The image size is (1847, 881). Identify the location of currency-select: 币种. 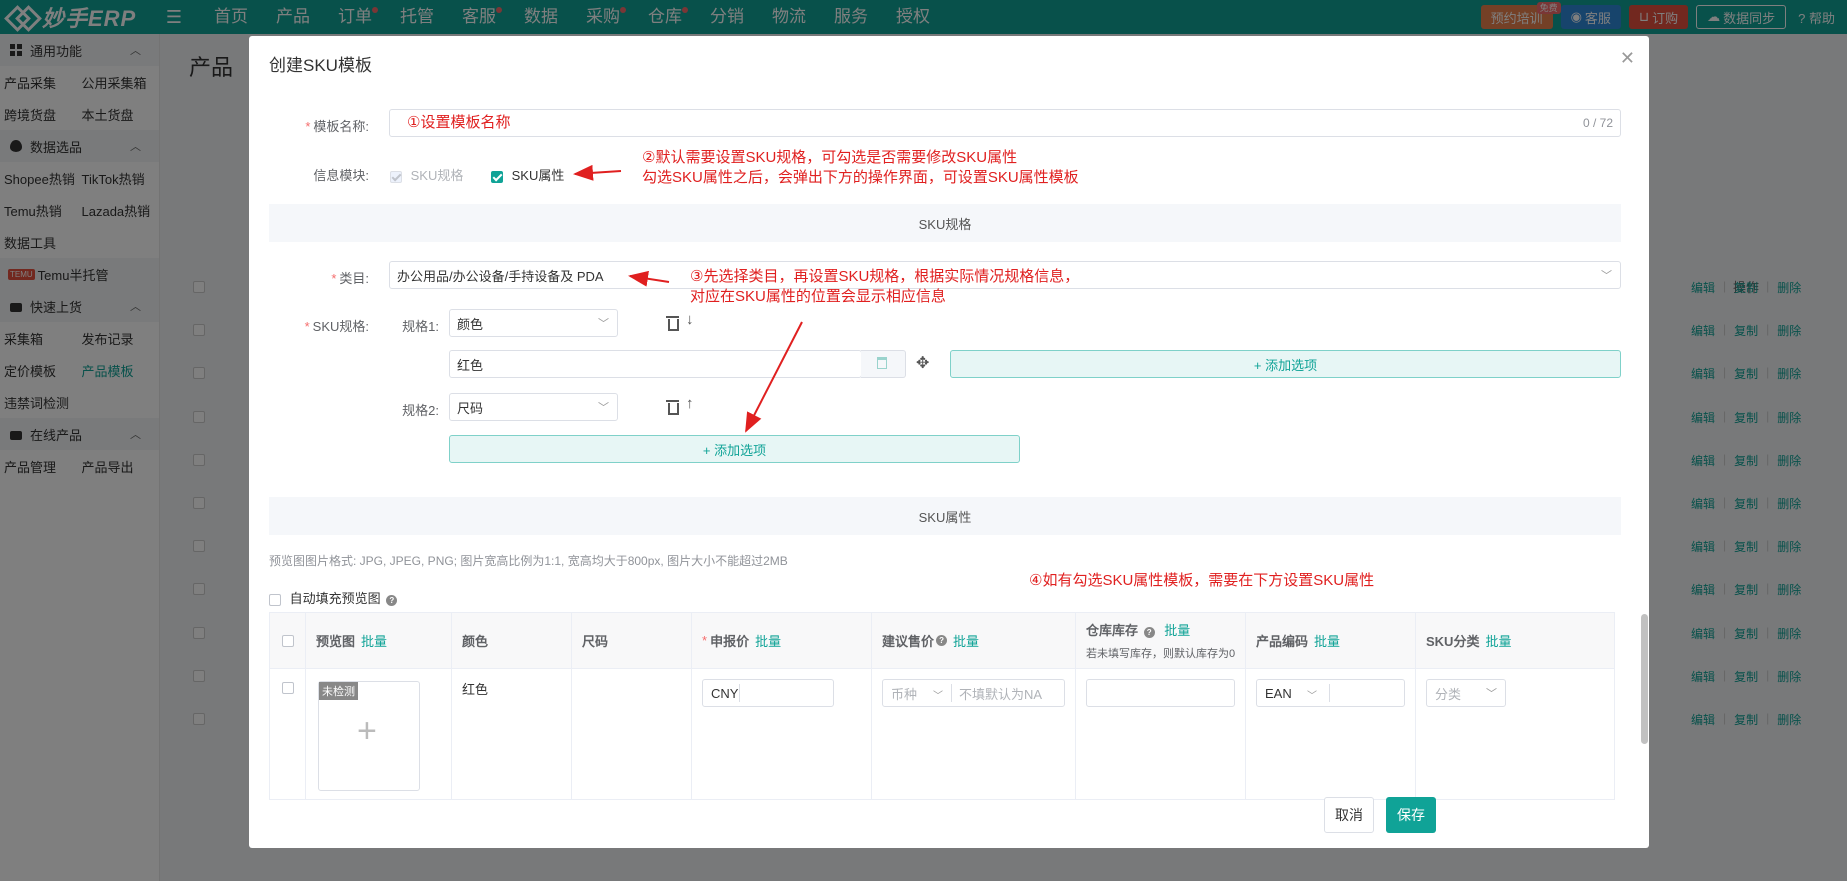
(904, 693).